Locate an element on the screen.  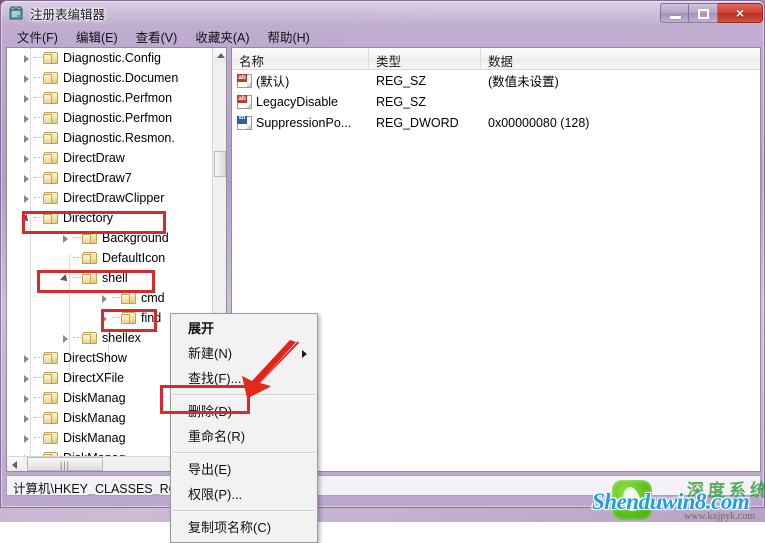
context-menu-item-2: 新建(N) is located at coordinates (244, 353).